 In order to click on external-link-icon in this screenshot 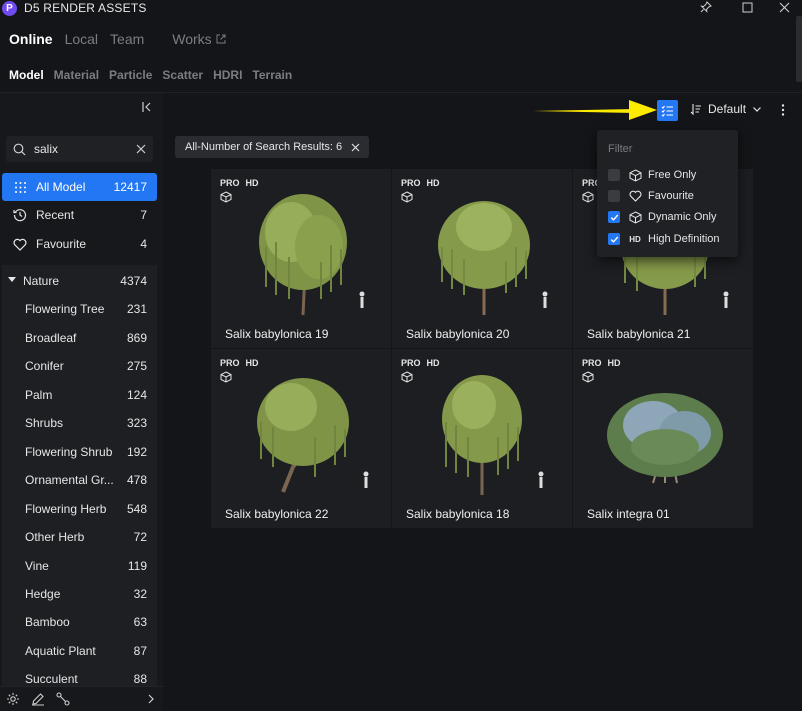, I will do `click(221, 39)`.